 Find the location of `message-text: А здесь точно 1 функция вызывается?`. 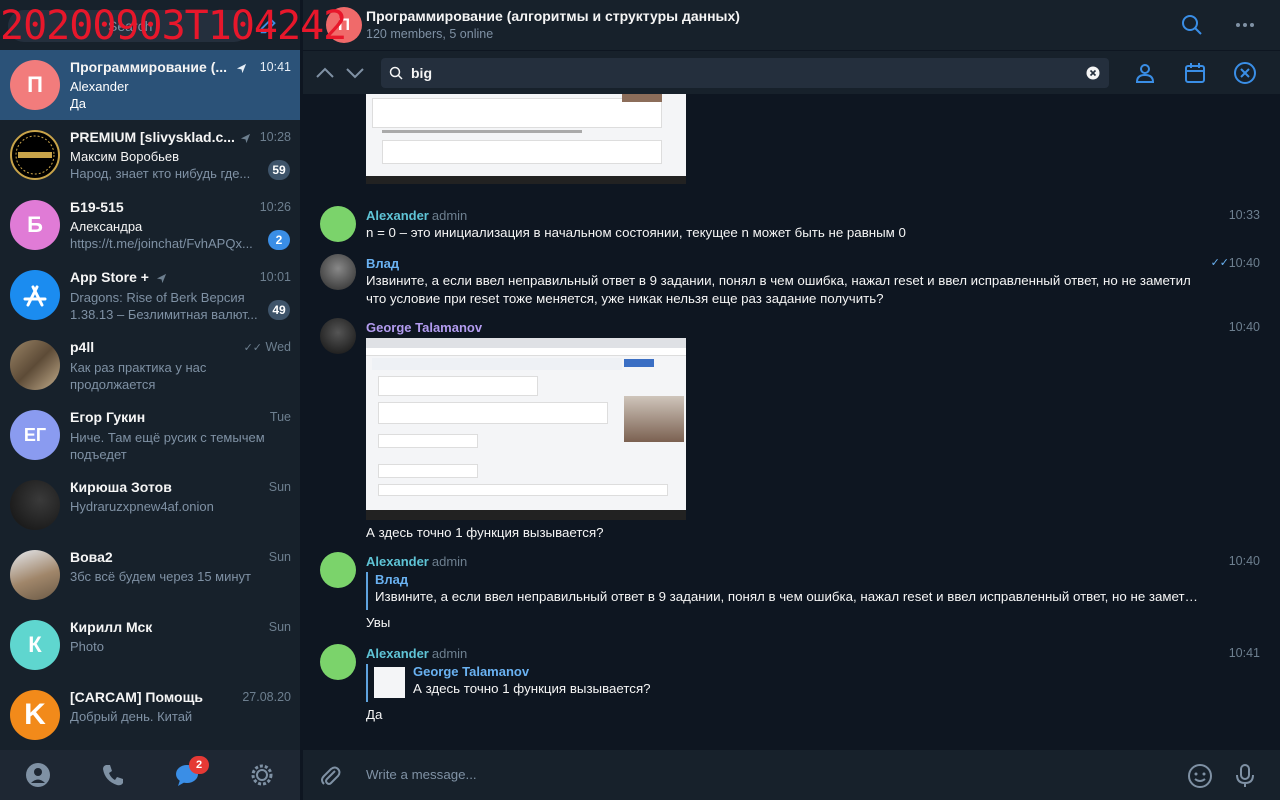

message-text: А здесь точно 1 функция вызывается? is located at coordinates (485, 532).